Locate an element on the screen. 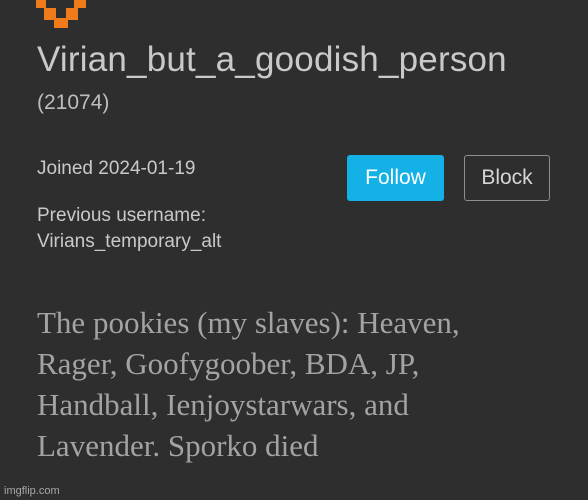  bio-line: Rager, Goofygoober, BDA, JP, is located at coordinates (228, 363).